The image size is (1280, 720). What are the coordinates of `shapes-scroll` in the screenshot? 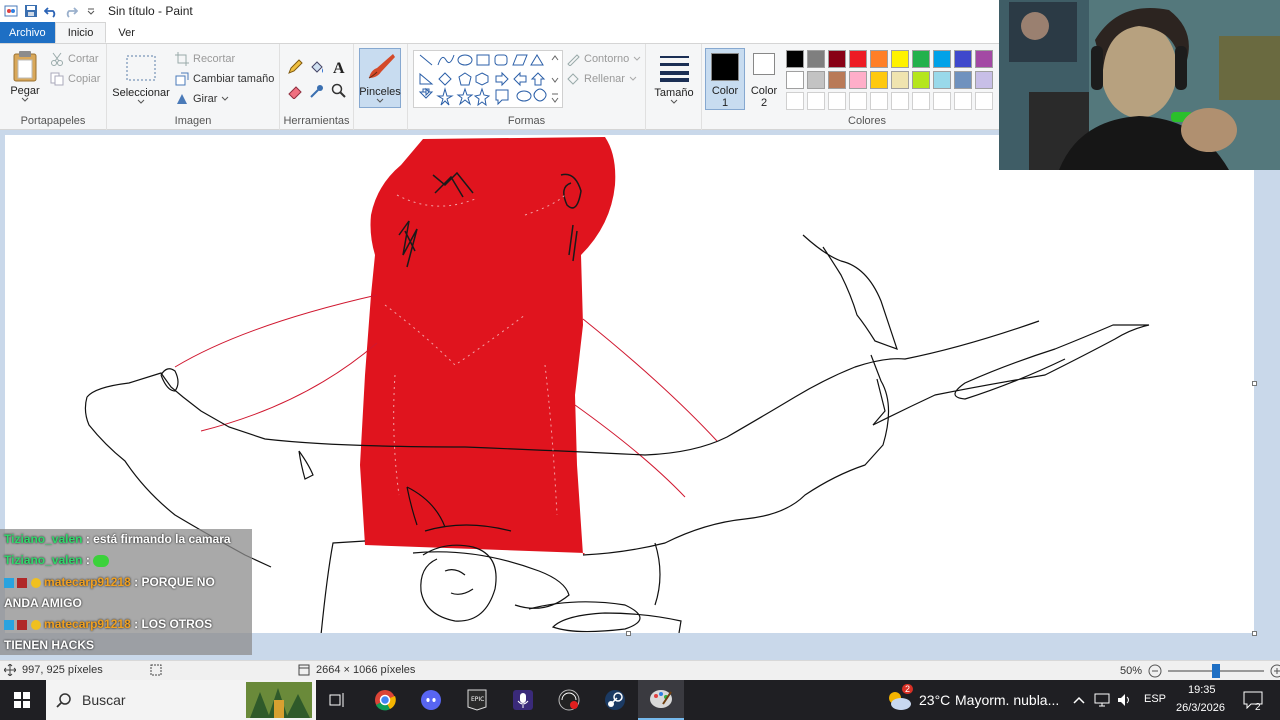 It's located at (555, 79).